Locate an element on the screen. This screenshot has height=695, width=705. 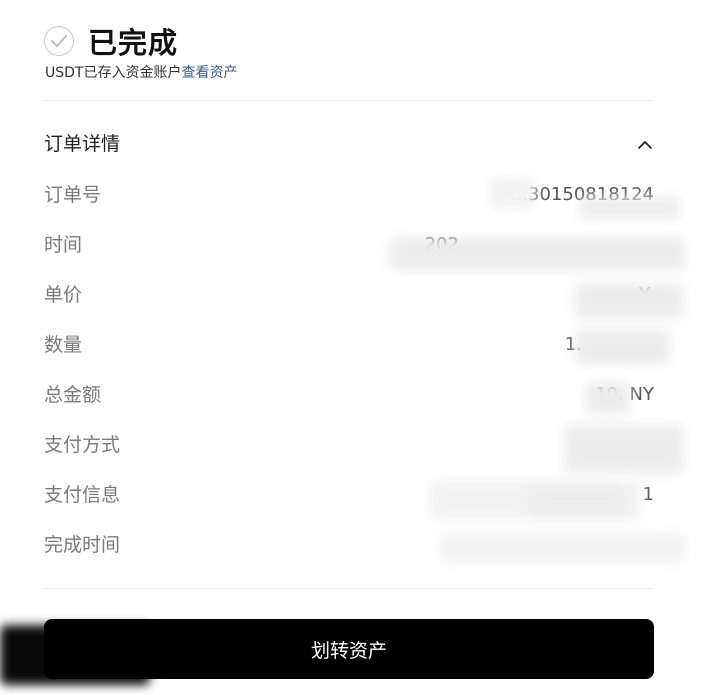
row-label: 数量 is located at coordinates (63, 345).